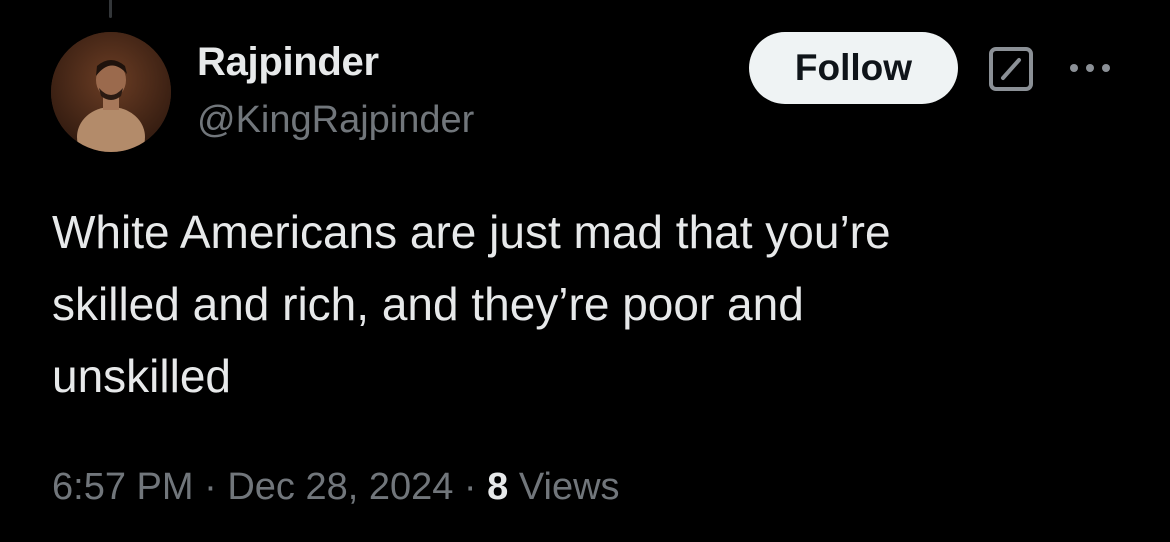 Image resolution: width=1170 pixels, height=542 pixels. What do you see at coordinates (340, 487) in the screenshot?
I see `tweet-date: Dec 28, 2024` at bounding box center [340, 487].